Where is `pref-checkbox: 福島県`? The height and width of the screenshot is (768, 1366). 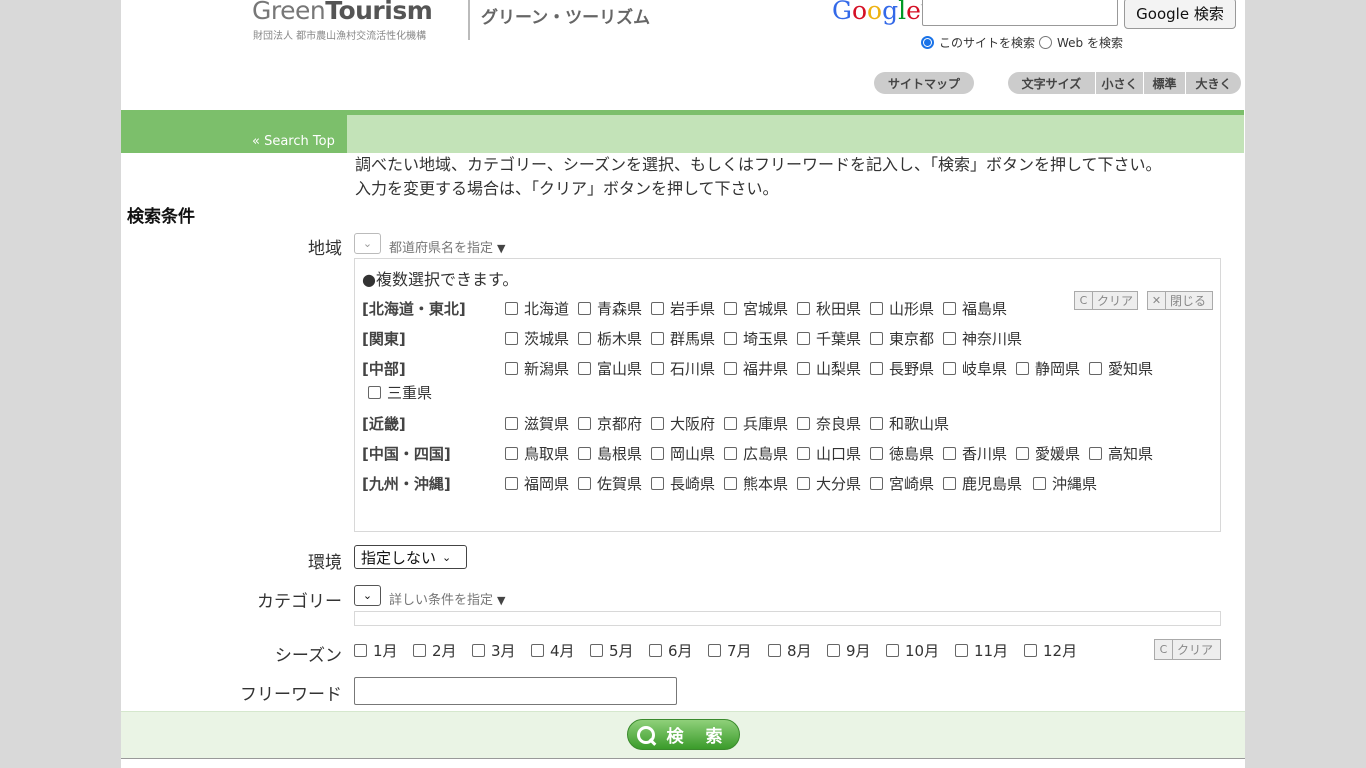
pref-checkbox: 福島県 is located at coordinates (975, 308).